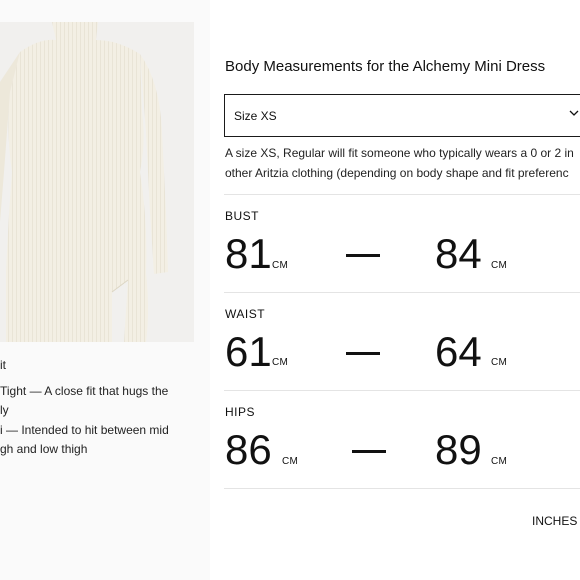  Describe the element at coordinates (255, 116) in the screenshot. I see `size-select-value: Size XS` at that location.